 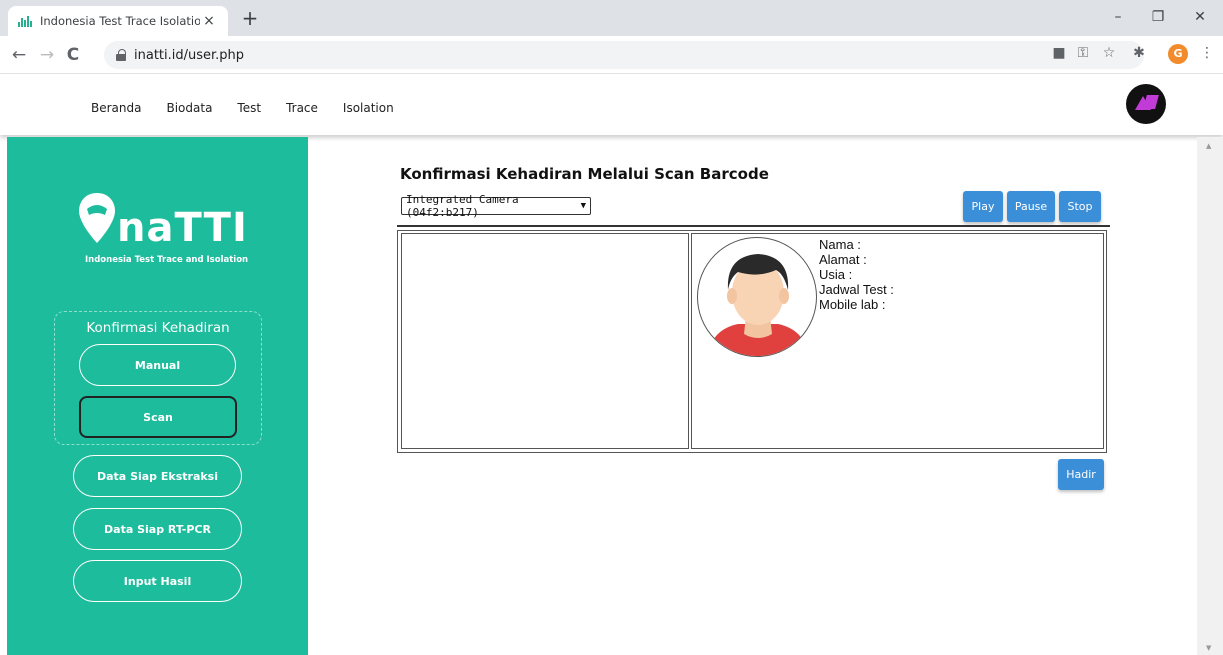 I want to click on browser-tabbar: Indonesia Test Trace Isolation × + – ❐ ✕, so click(x=611, y=18).